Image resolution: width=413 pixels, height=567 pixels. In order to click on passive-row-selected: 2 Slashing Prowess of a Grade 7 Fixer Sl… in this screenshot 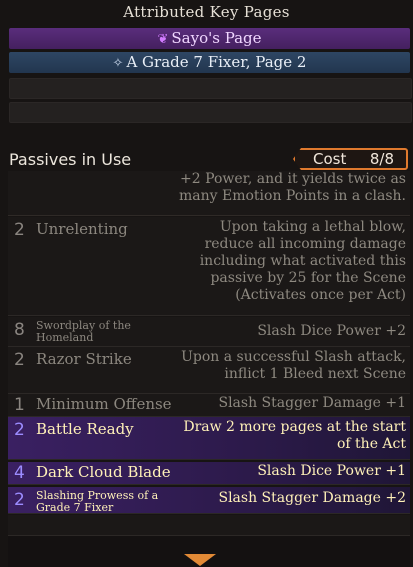, I will do `click(209, 500)`.